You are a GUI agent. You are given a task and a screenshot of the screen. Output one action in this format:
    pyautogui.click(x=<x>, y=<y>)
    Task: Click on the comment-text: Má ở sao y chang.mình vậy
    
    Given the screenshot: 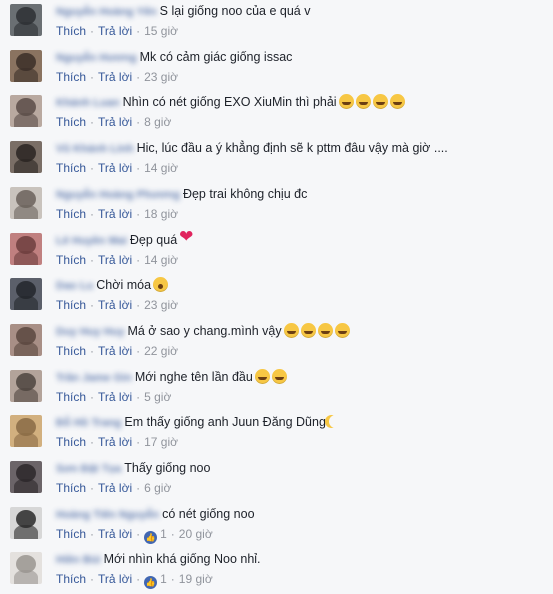 What is the action you would take?
    pyautogui.click(x=204, y=331)
    